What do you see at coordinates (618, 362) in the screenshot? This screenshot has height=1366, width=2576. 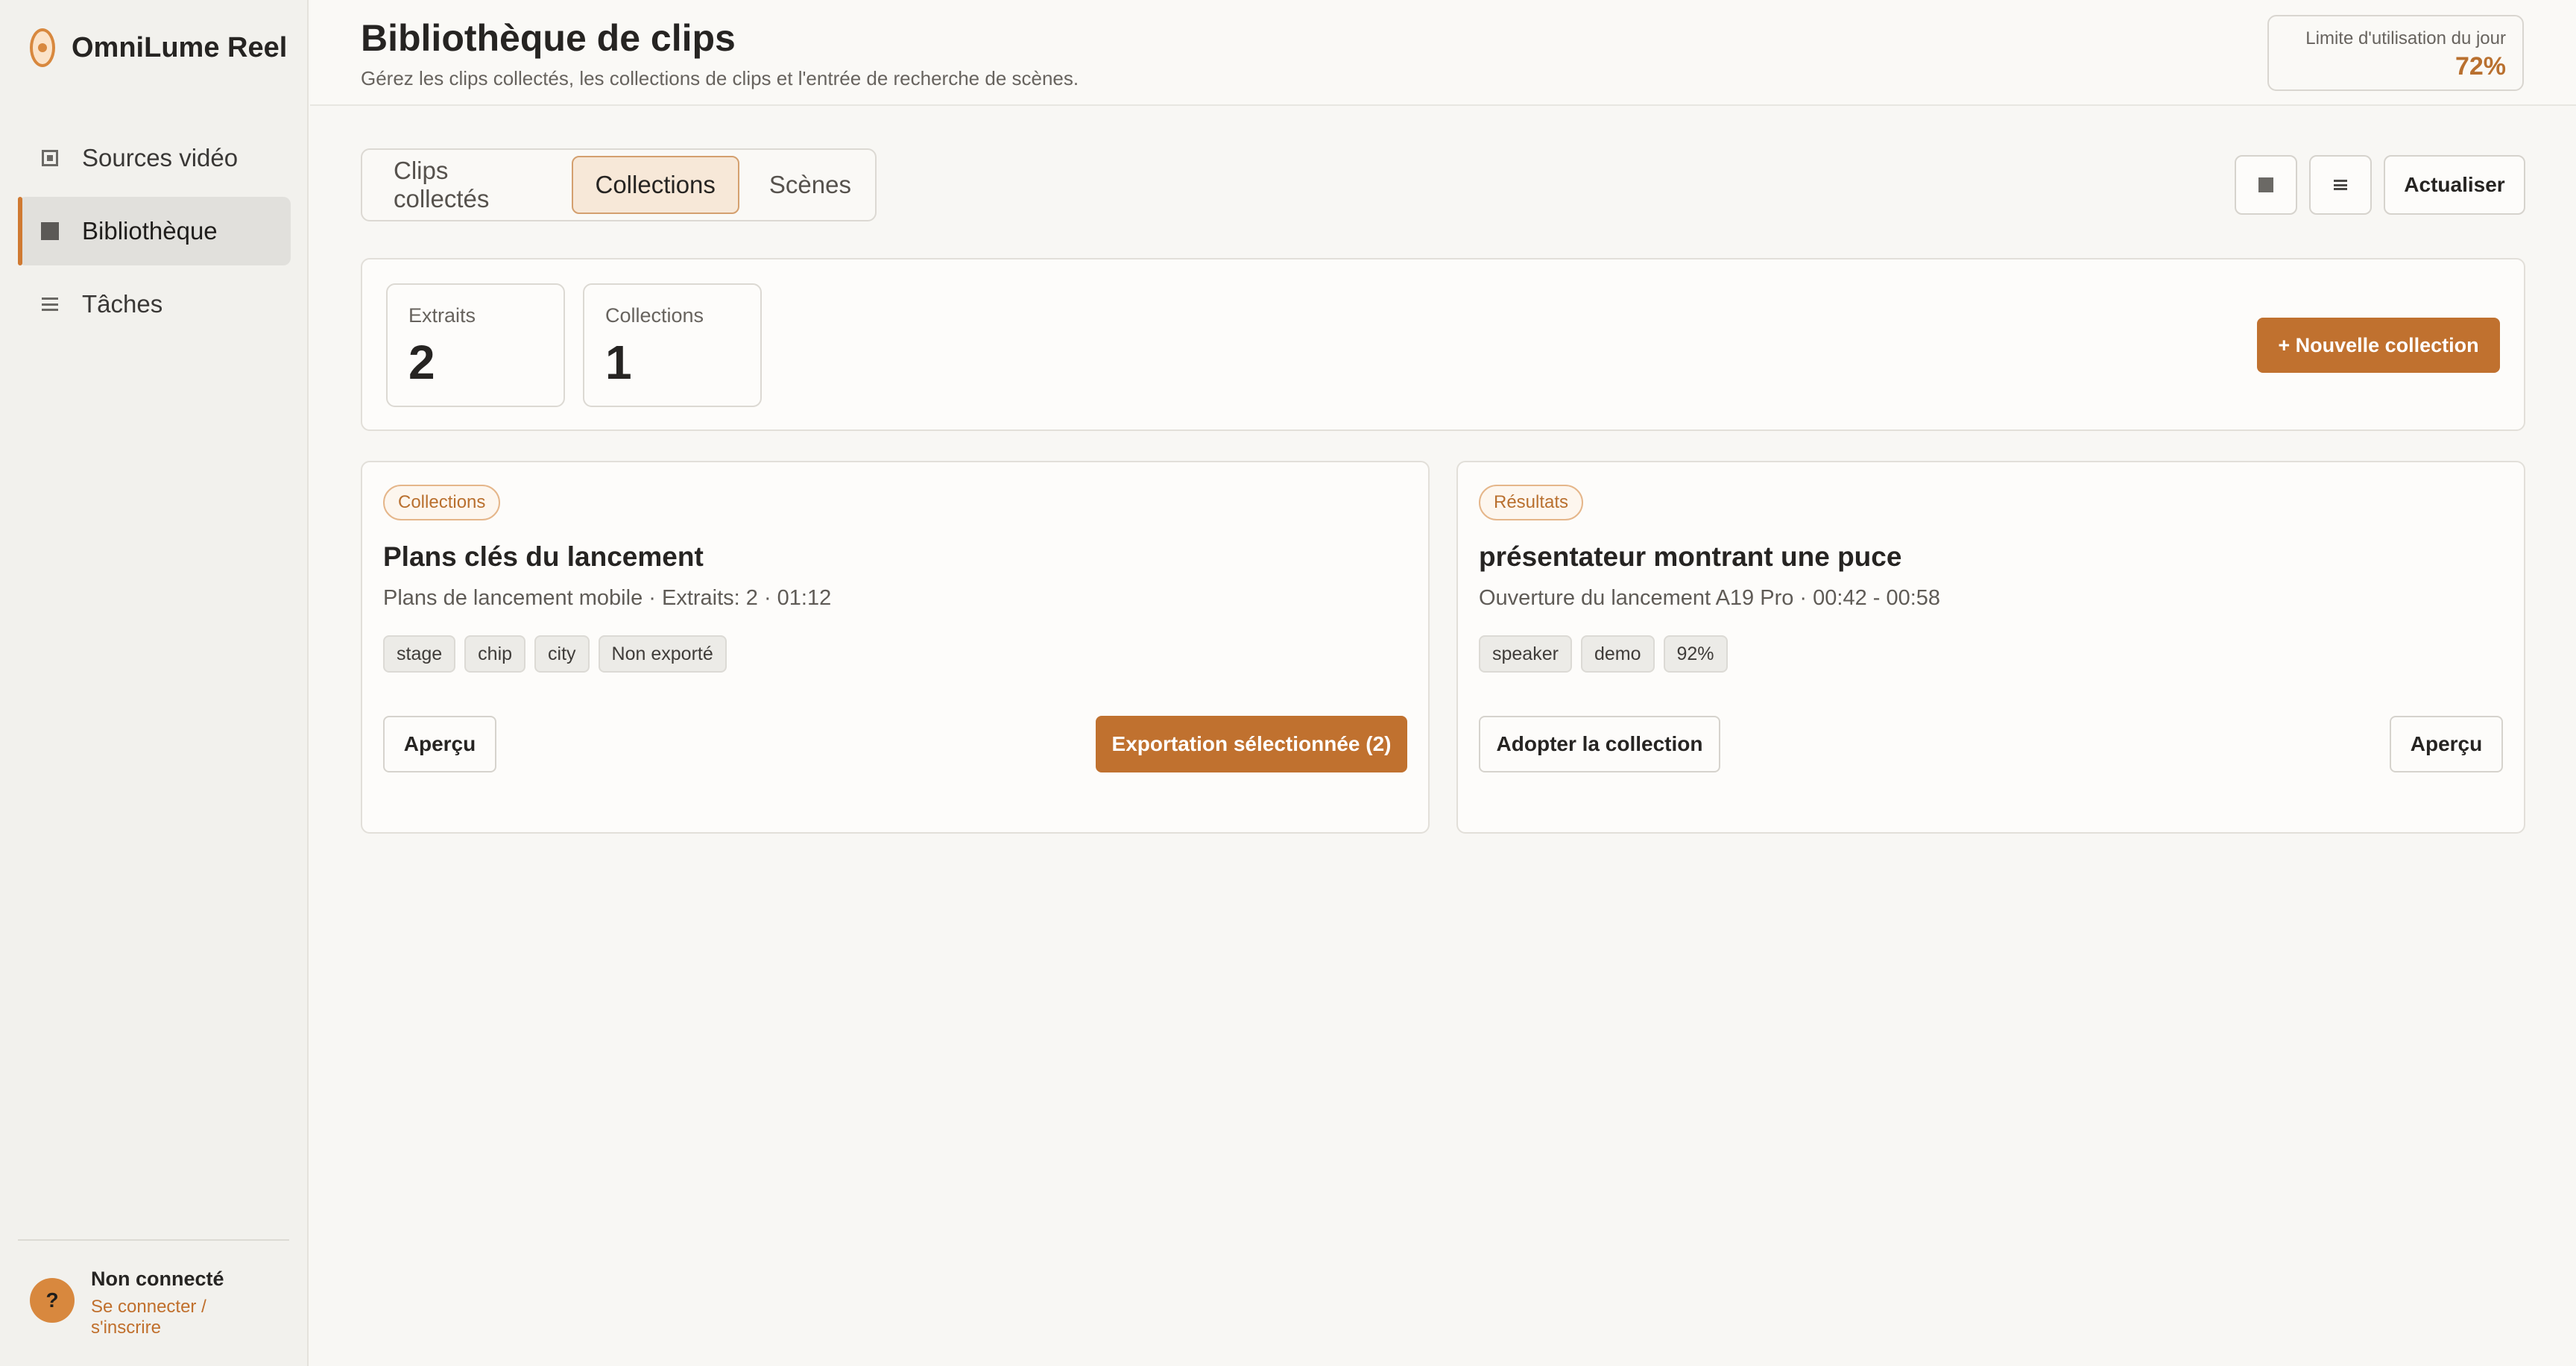 I see `stat-value: 1` at bounding box center [618, 362].